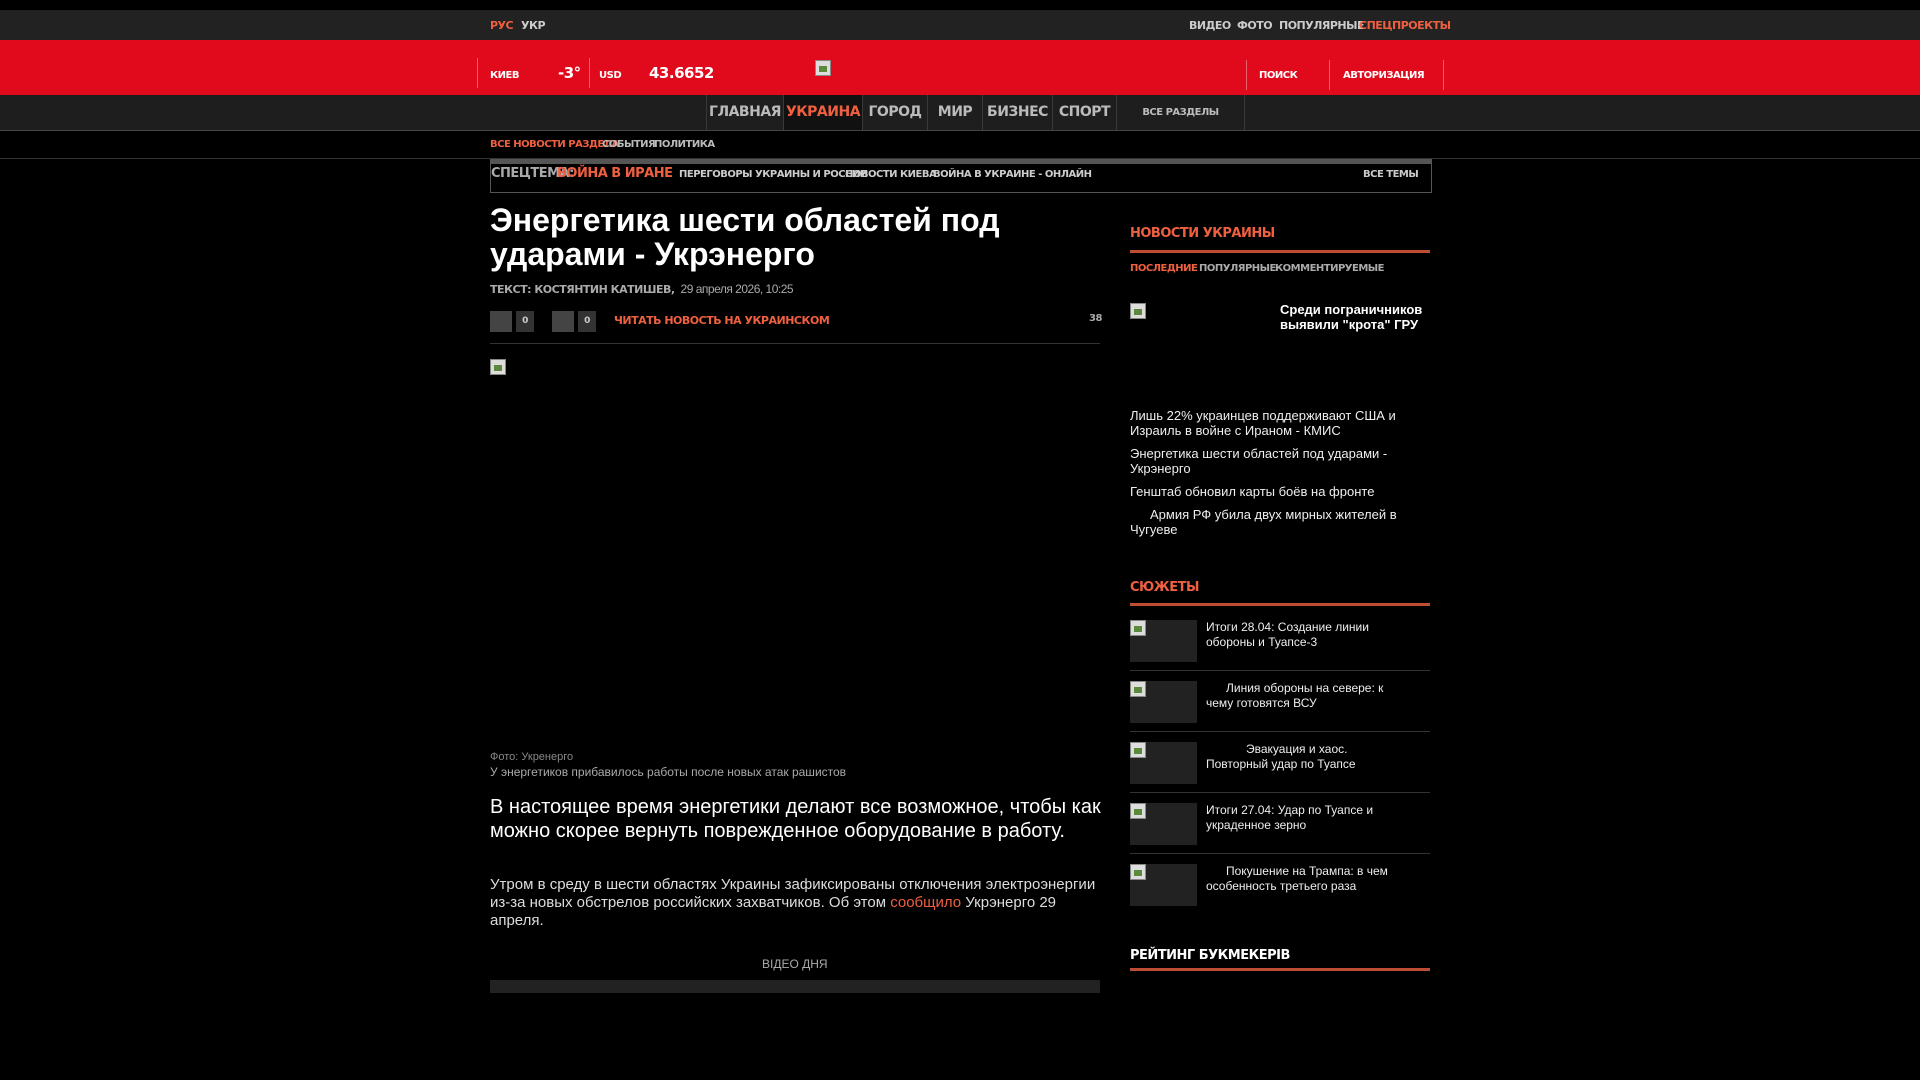 Image resolution: width=1920 pixels, height=1080 pixels. What do you see at coordinates (1329, 268) in the screenshot?
I see `tab-commented: КОММЕНТИРУЕМЫЕ` at bounding box center [1329, 268].